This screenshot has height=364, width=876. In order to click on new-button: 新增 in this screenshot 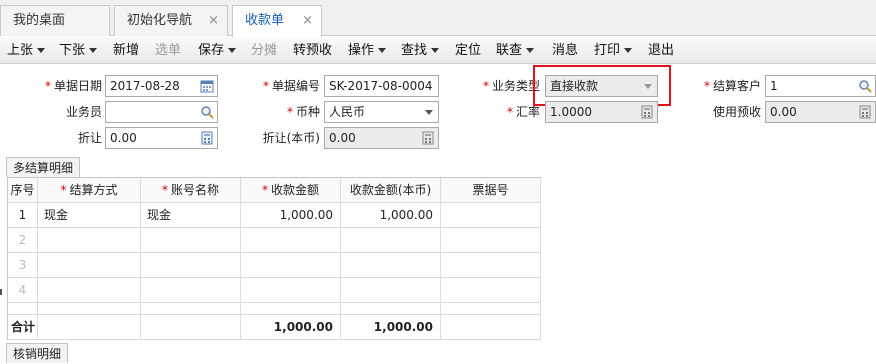, I will do `click(126, 50)`.